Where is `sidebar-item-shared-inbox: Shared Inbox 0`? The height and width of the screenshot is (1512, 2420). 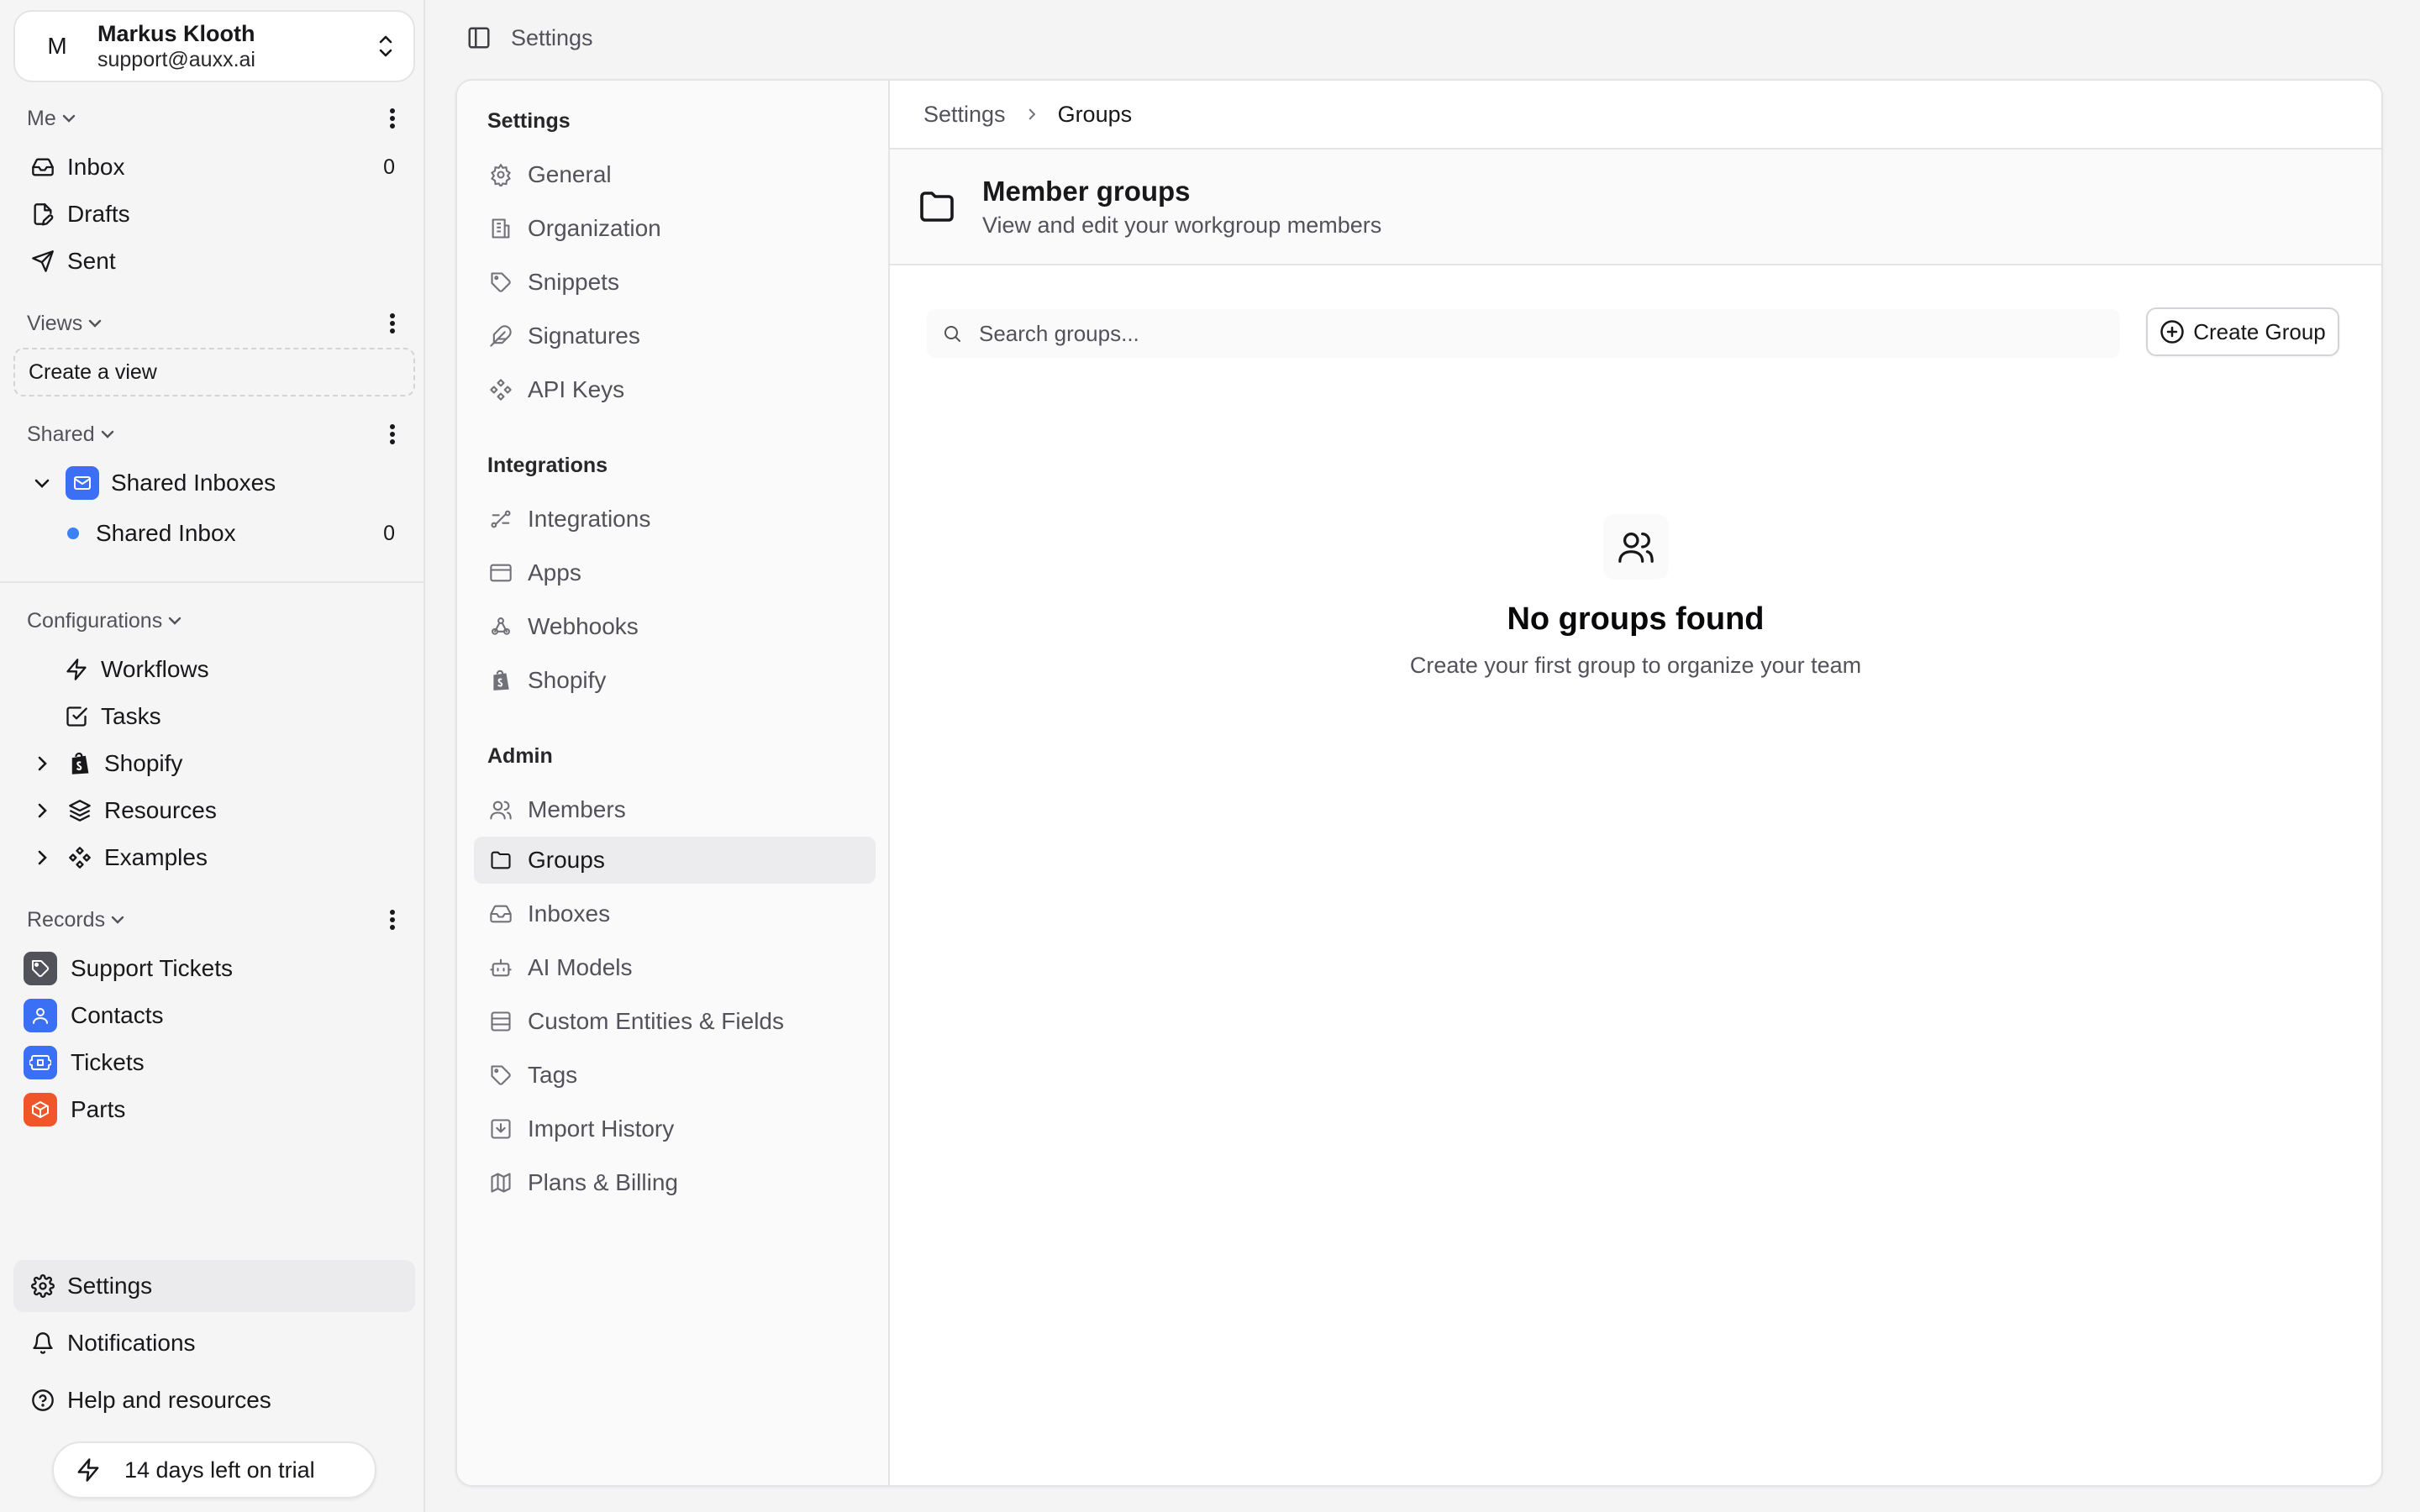 sidebar-item-shared-inbox: Shared Inbox 0 is located at coordinates (214, 533).